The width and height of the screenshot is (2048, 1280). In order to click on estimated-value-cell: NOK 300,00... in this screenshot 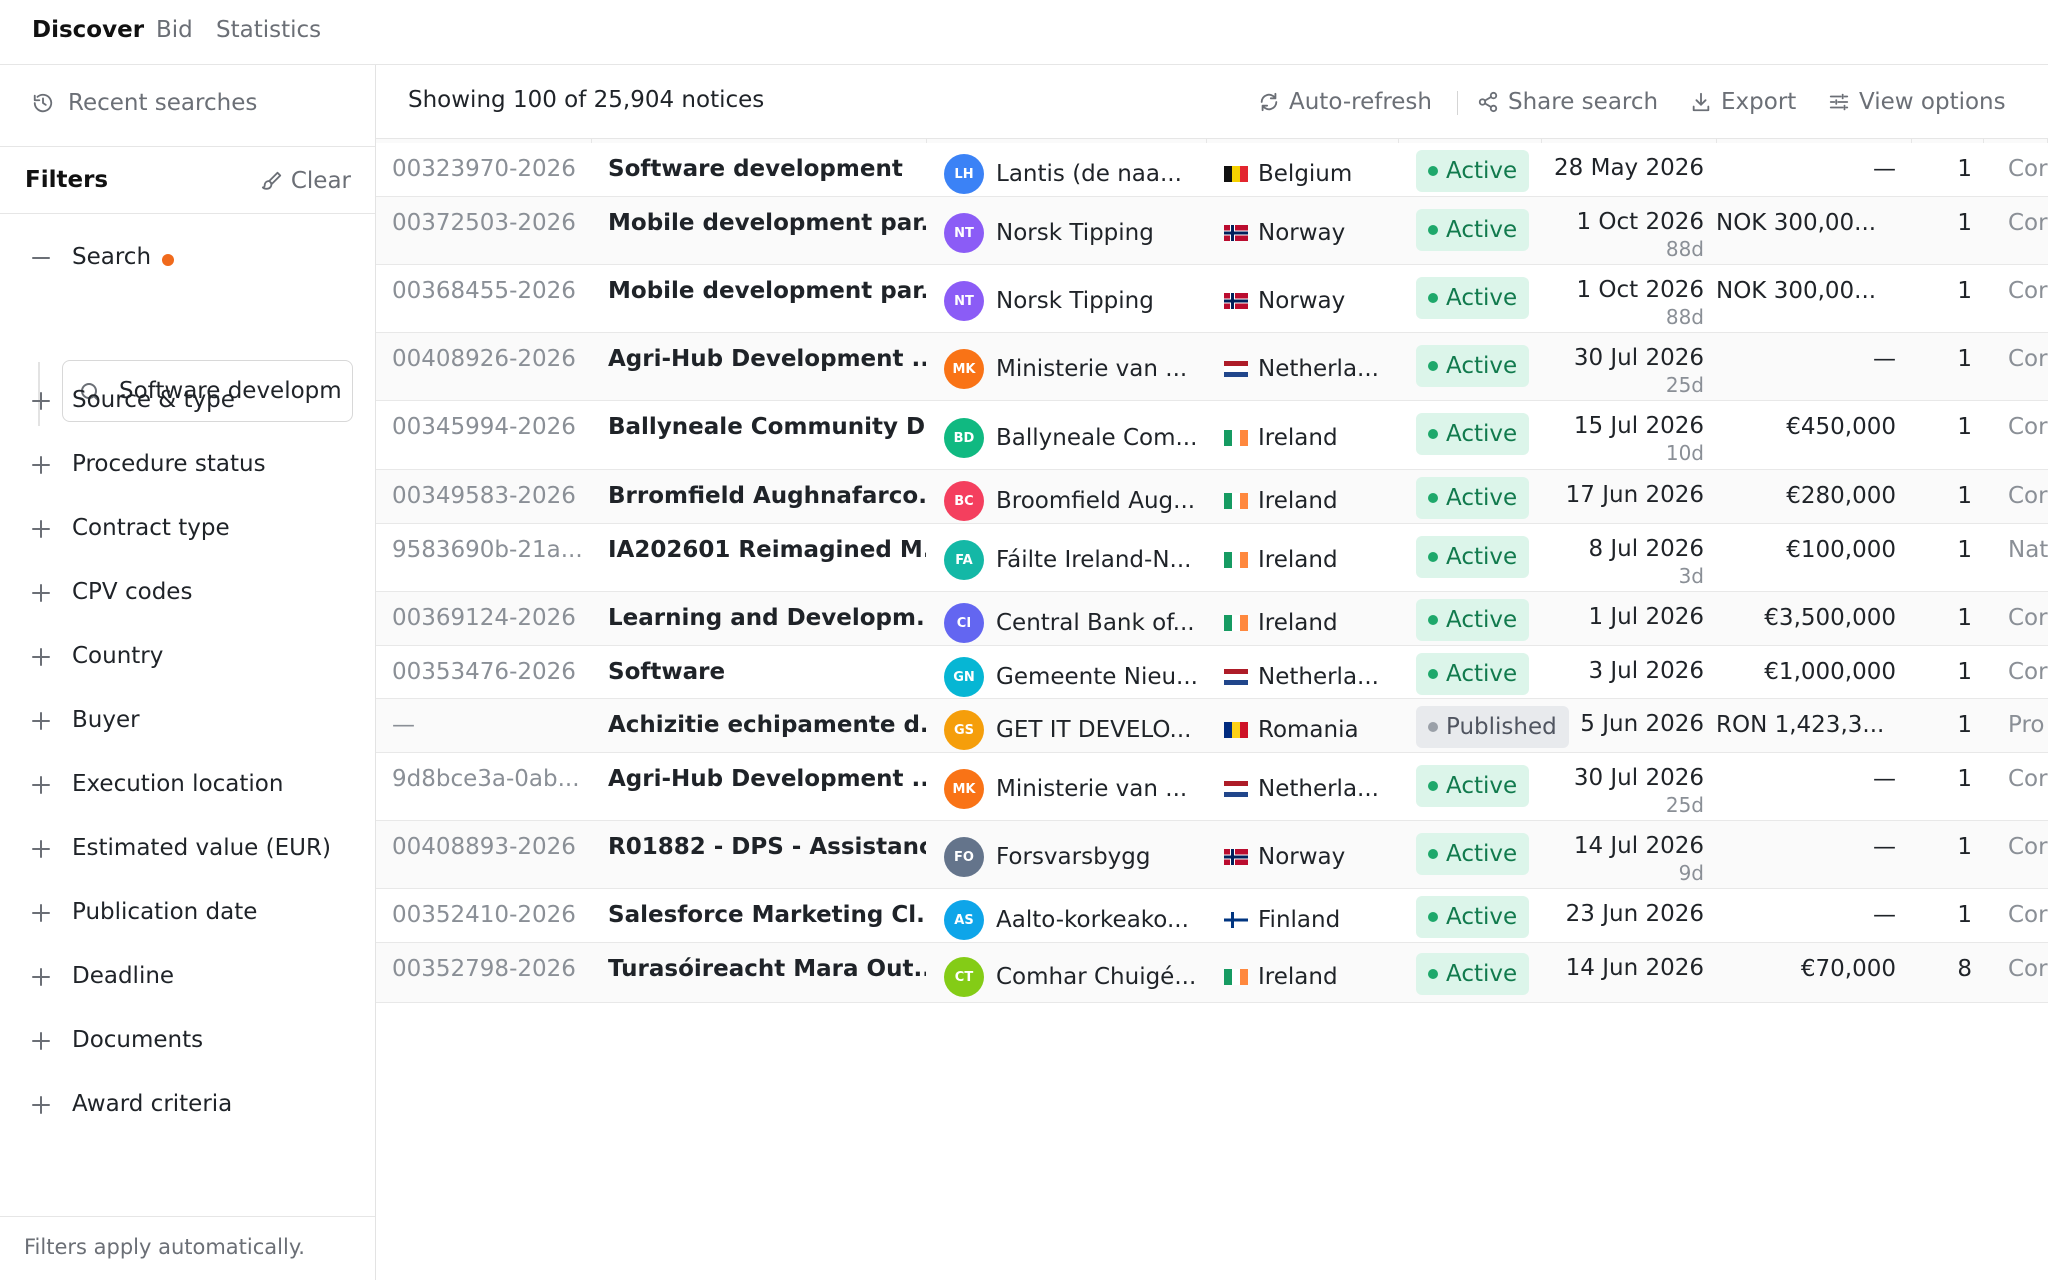, I will do `click(1796, 223)`.